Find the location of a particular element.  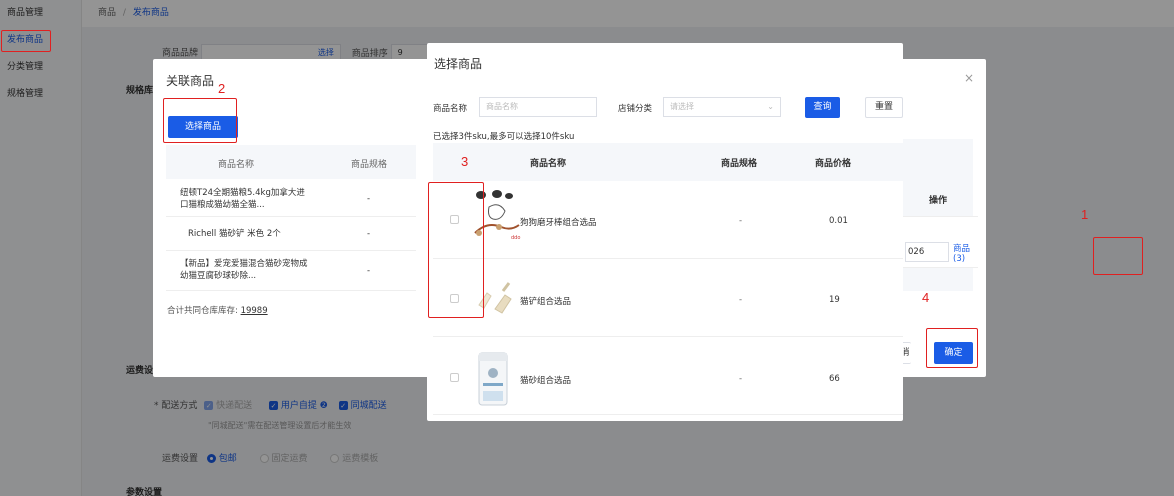

table-row: 【新品】爱宠爱猫混合猫砂宠物成幼猫豆腐砂球砂除... - is located at coordinates (291, 271).